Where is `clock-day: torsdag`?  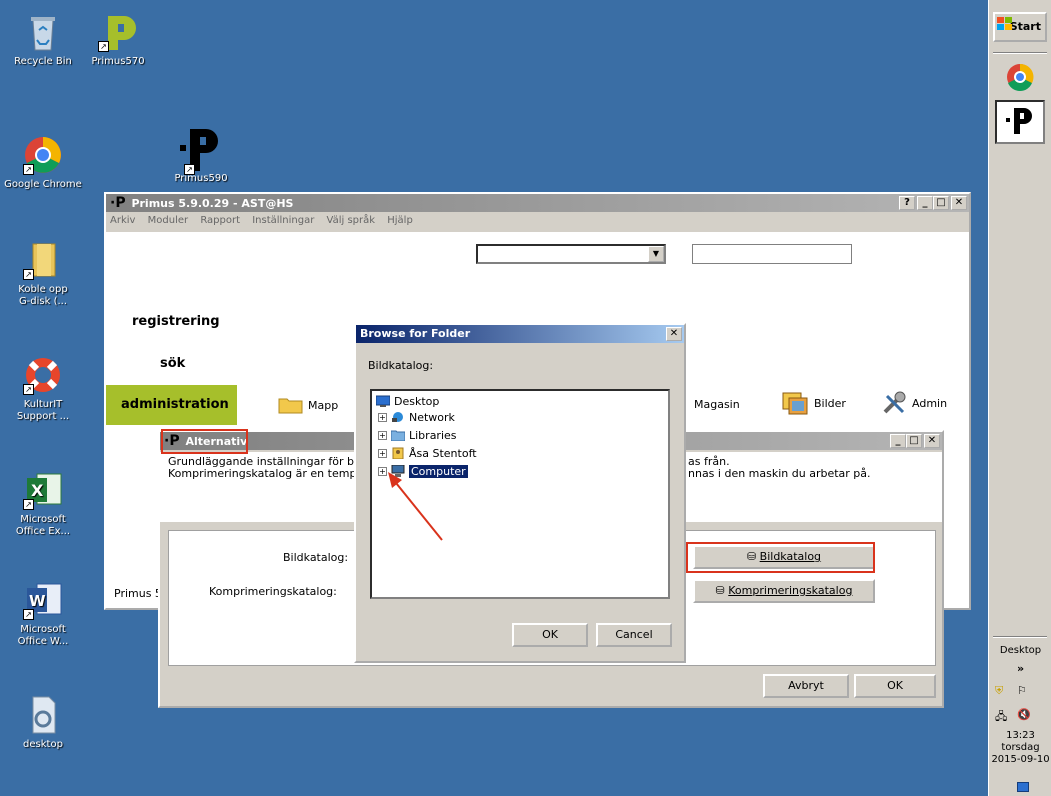
clock-day: torsdag is located at coordinates (1020, 747).